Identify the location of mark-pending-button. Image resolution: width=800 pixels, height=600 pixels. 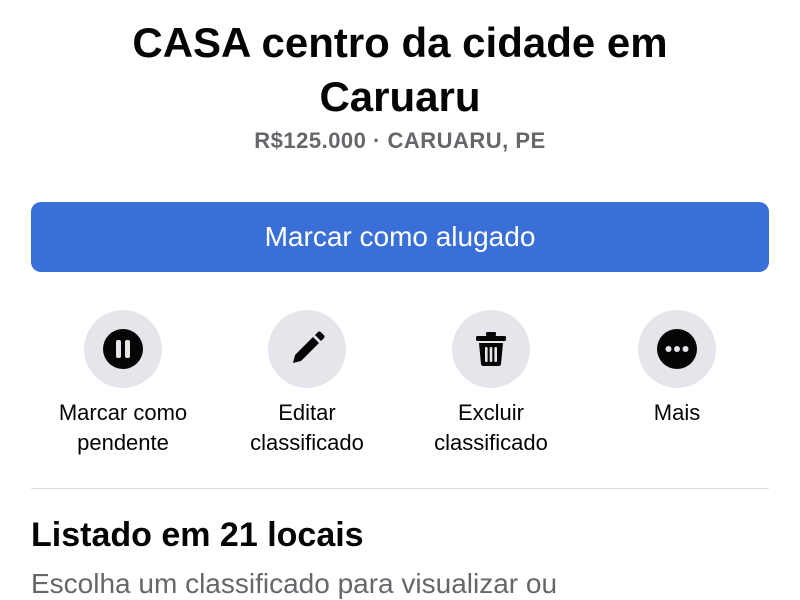
(123, 349).